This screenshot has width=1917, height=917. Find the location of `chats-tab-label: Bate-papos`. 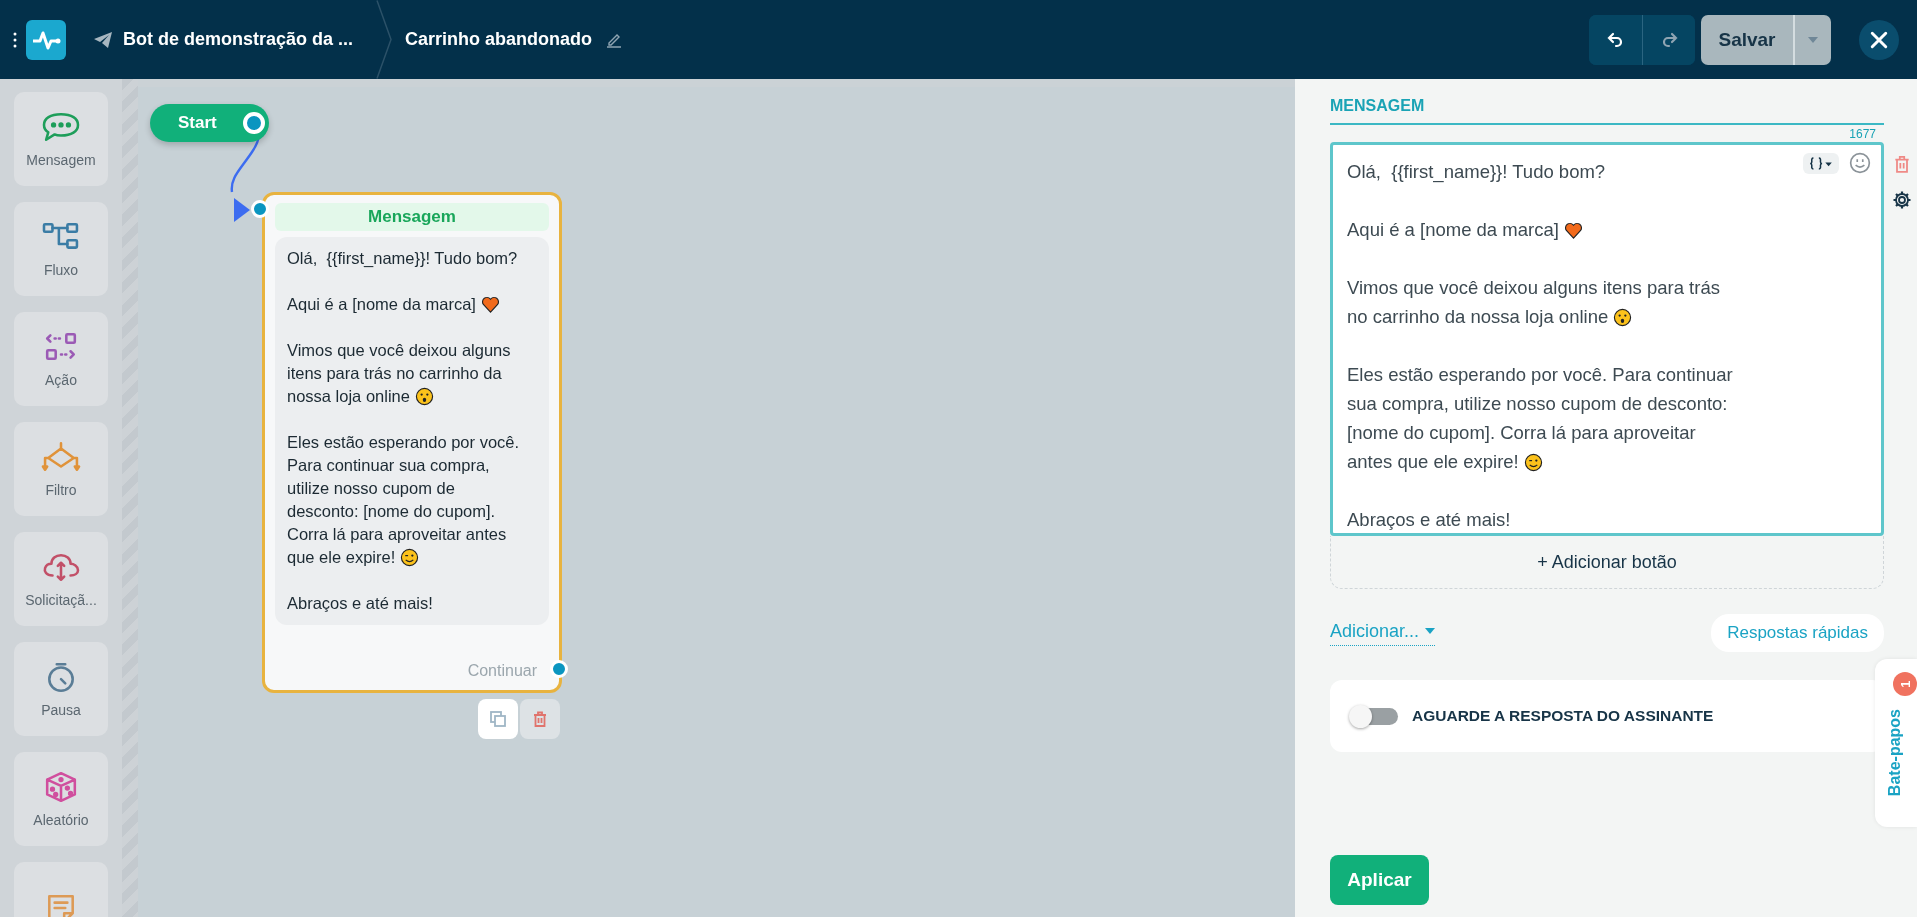

chats-tab-label: Bate-papos is located at coordinates (1895, 753).